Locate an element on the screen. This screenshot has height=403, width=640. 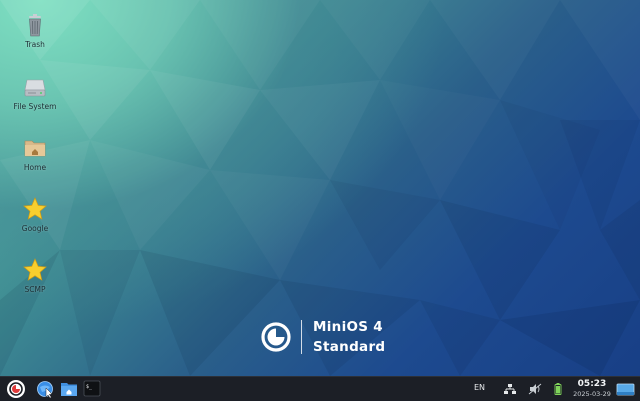
desktop-icon-label: File System is located at coordinates (35, 106).